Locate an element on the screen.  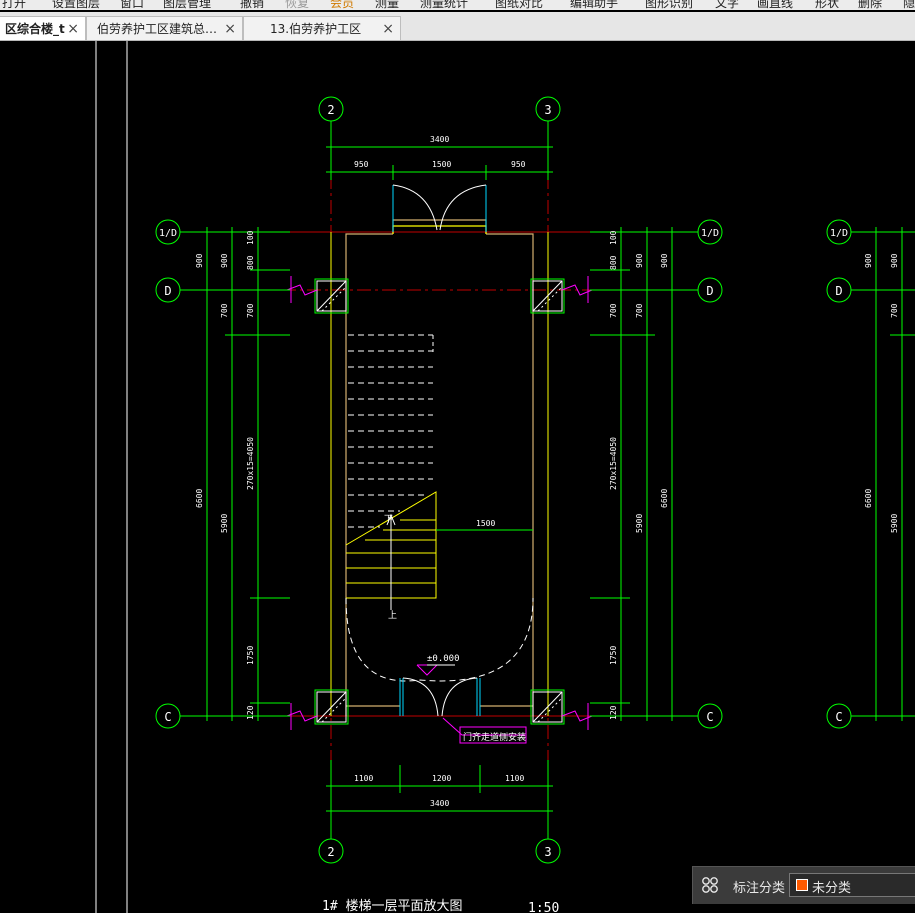
right-dimensions is located at coordinates (635, 474).